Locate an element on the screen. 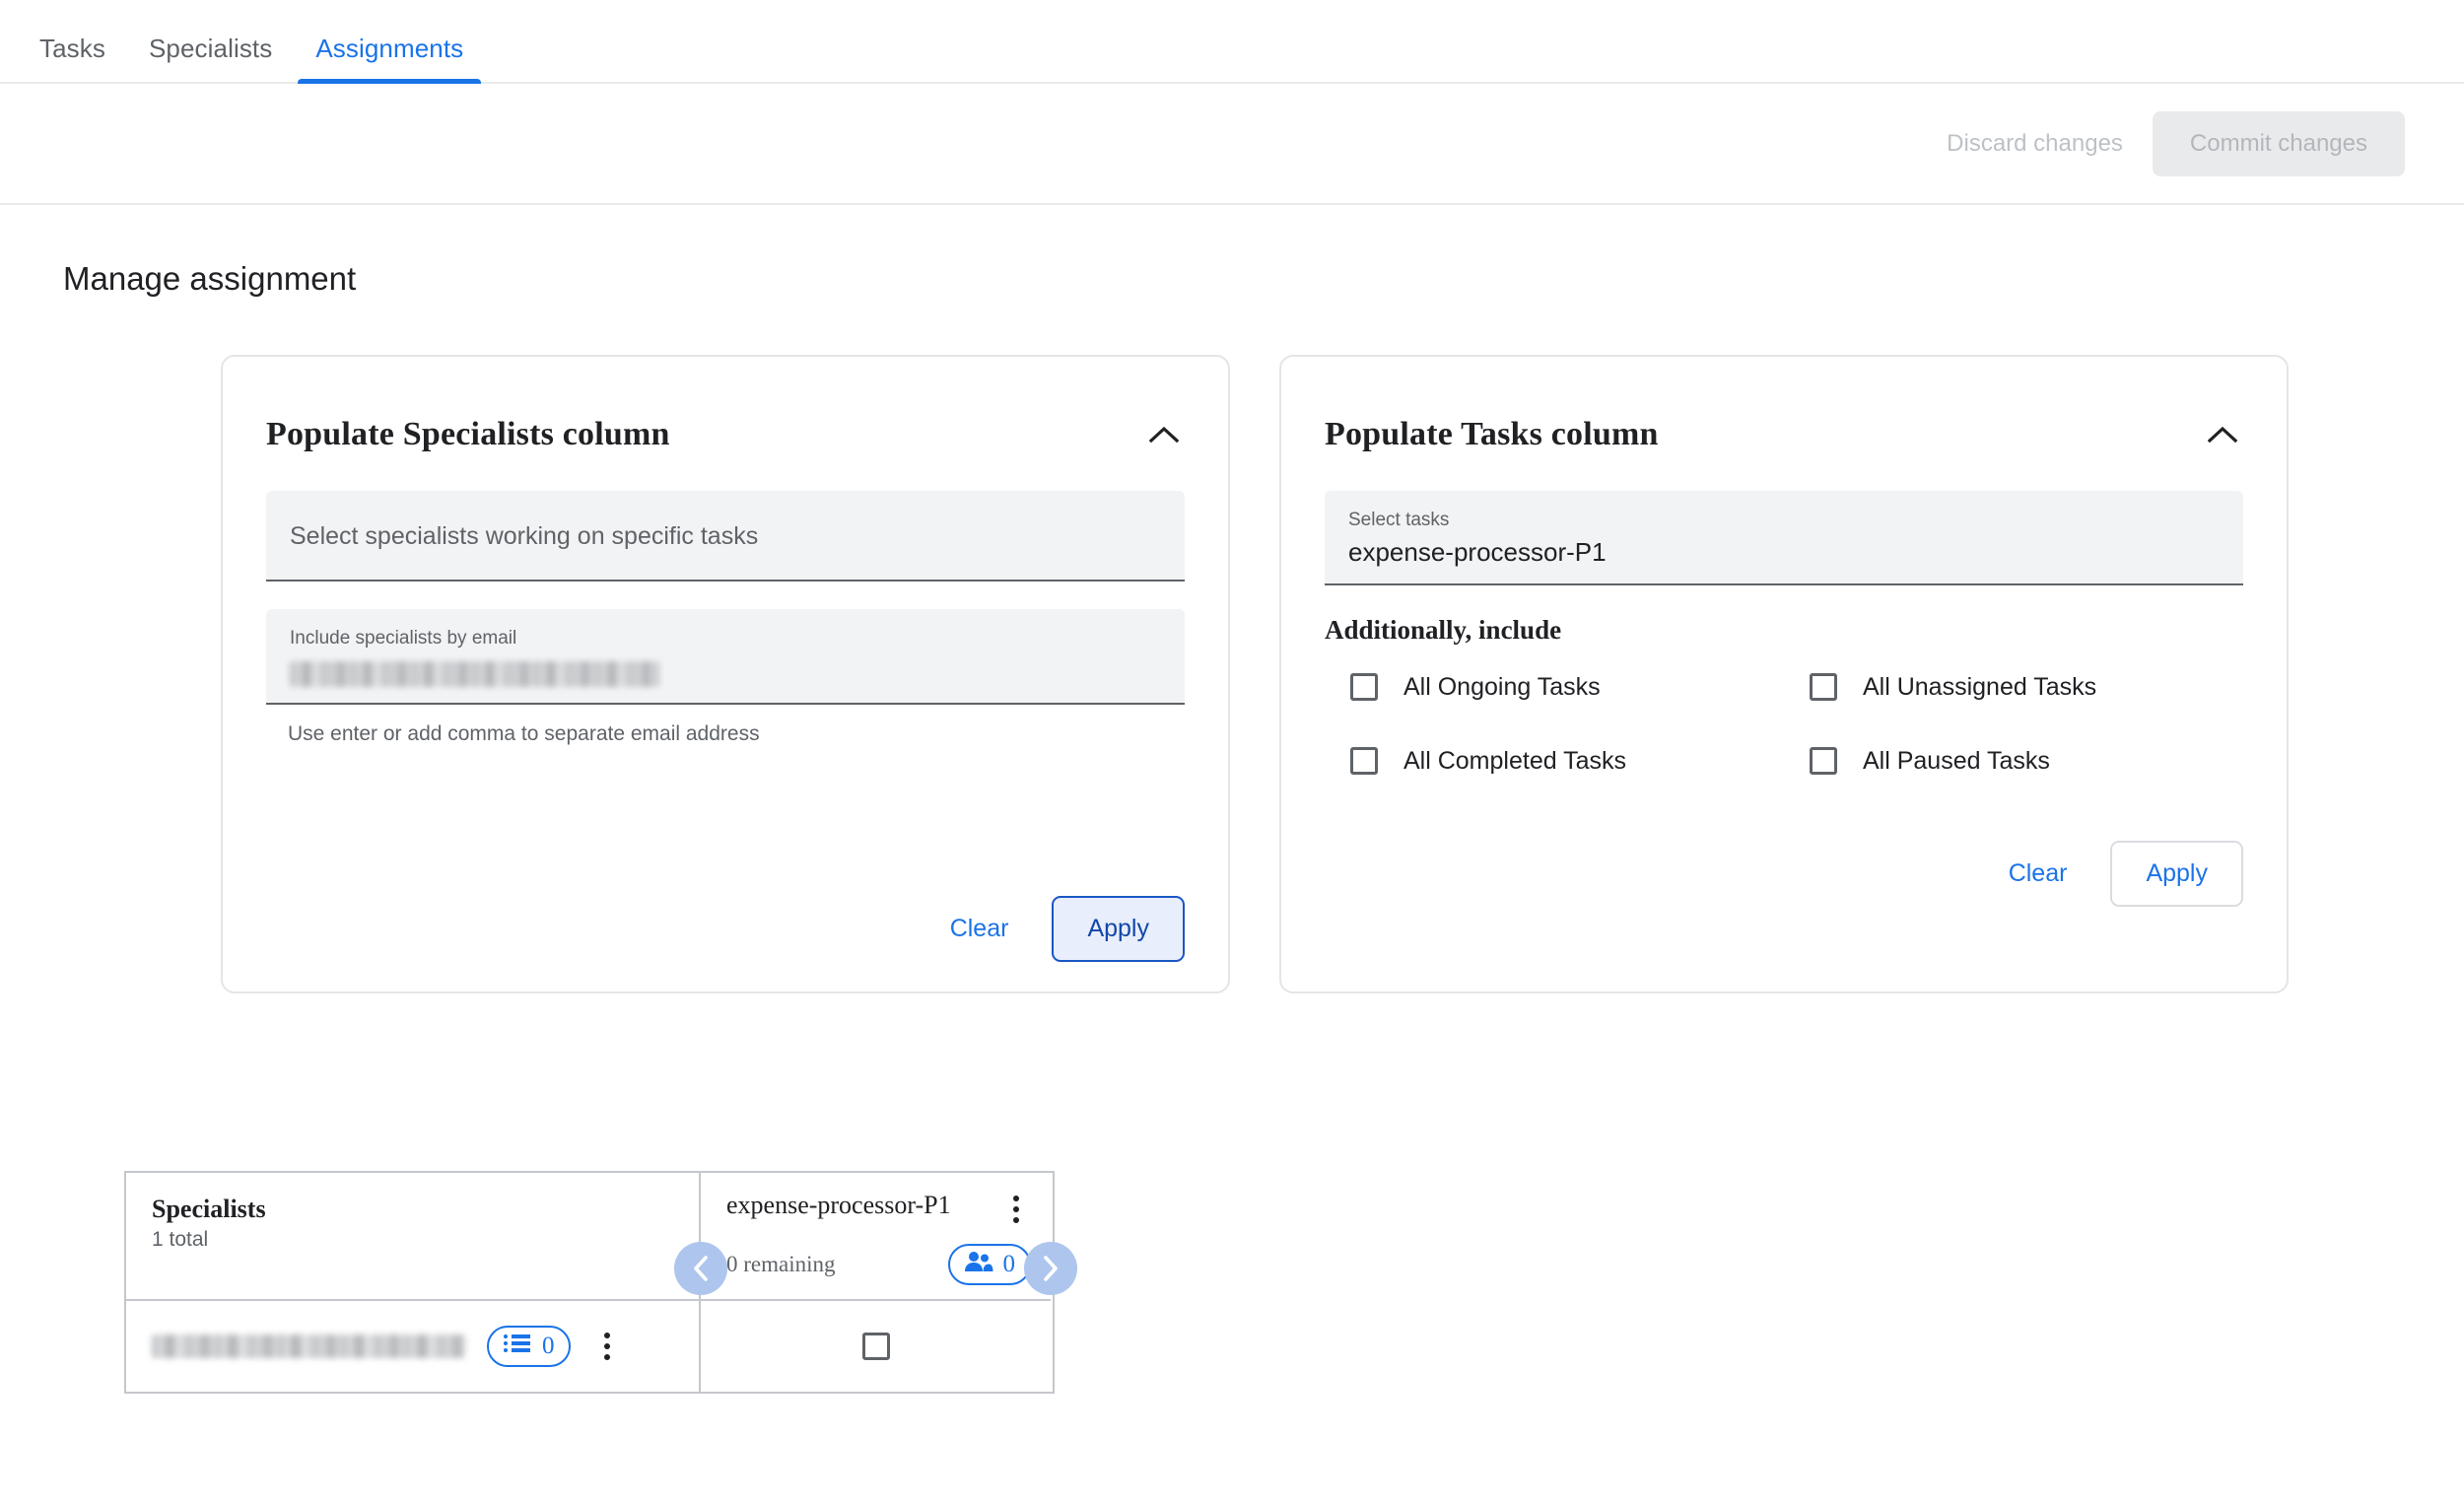 This screenshot has height=1505, width=2464. tasks-apply-button: Apply is located at coordinates (2176, 873).